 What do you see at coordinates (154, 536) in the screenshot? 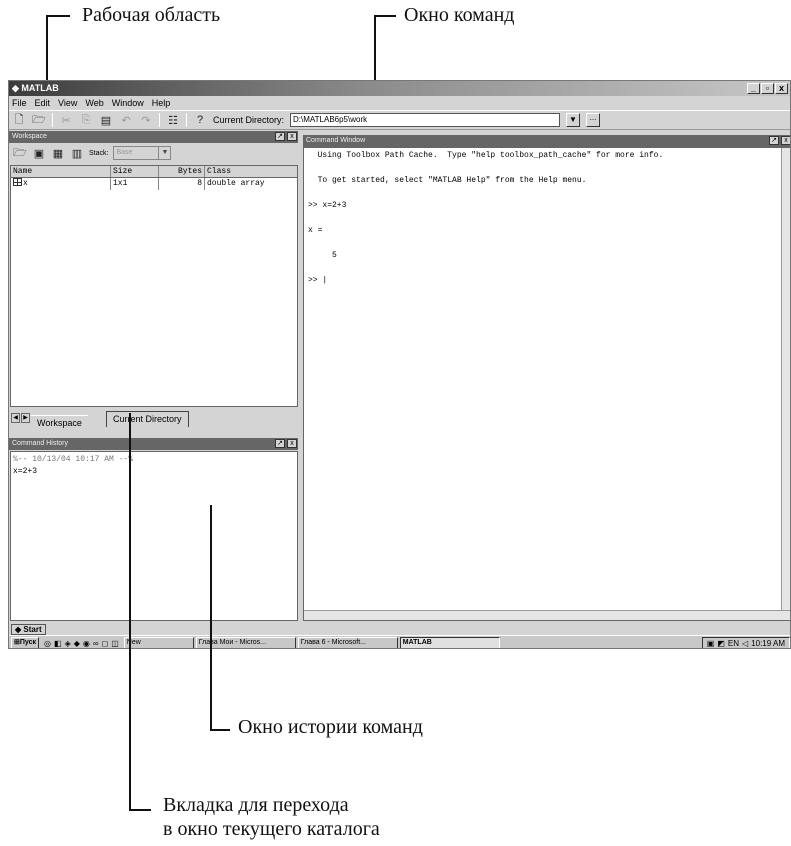
I see `command-history-area: %-- 10/13/04 10:17 AM --% x=2+3` at bounding box center [154, 536].